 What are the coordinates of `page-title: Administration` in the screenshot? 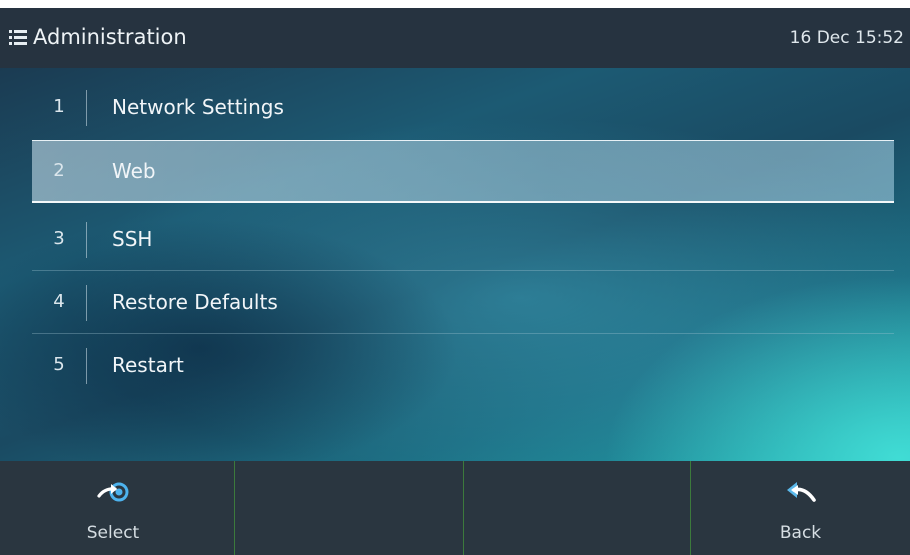 It's located at (110, 37).